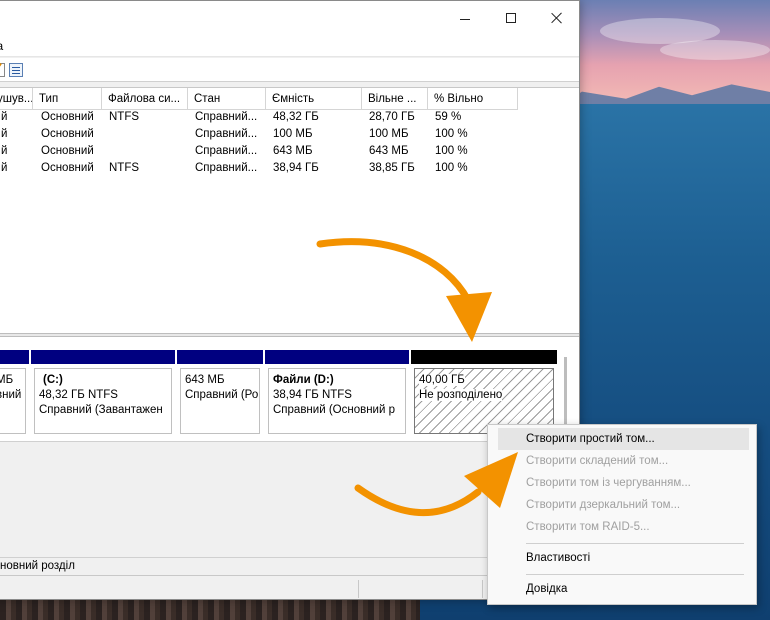  What do you see at coordinates (486, 380) in the screenshot?
I see `partition-size-wrap: 40,00 ГБ` at bounding box center [486, 380].